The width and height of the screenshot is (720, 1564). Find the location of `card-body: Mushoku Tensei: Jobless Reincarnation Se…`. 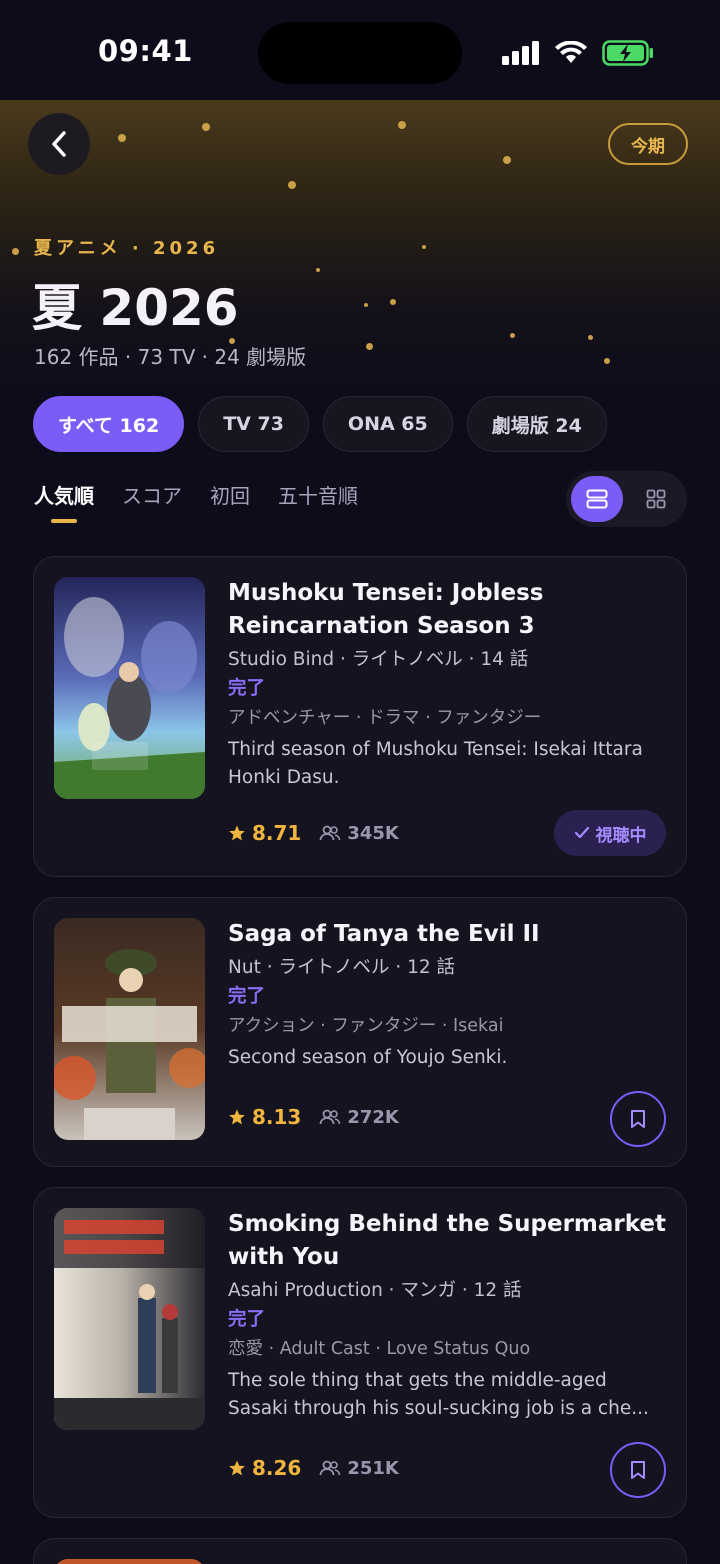

card-body: Mushoku Tensei: Jobless Reincarnation Se… is located at coordinates (447, 684).